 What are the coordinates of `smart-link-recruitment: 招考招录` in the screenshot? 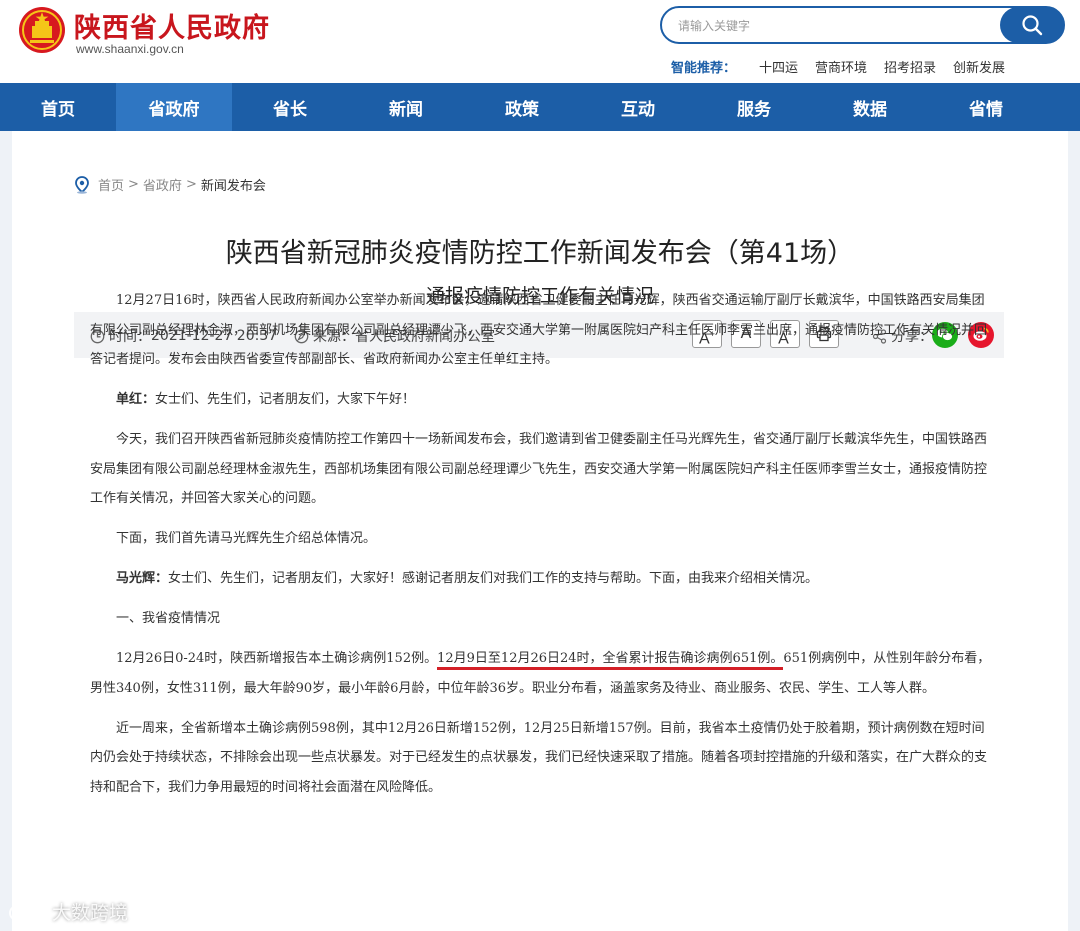 It's located at (910, 66).